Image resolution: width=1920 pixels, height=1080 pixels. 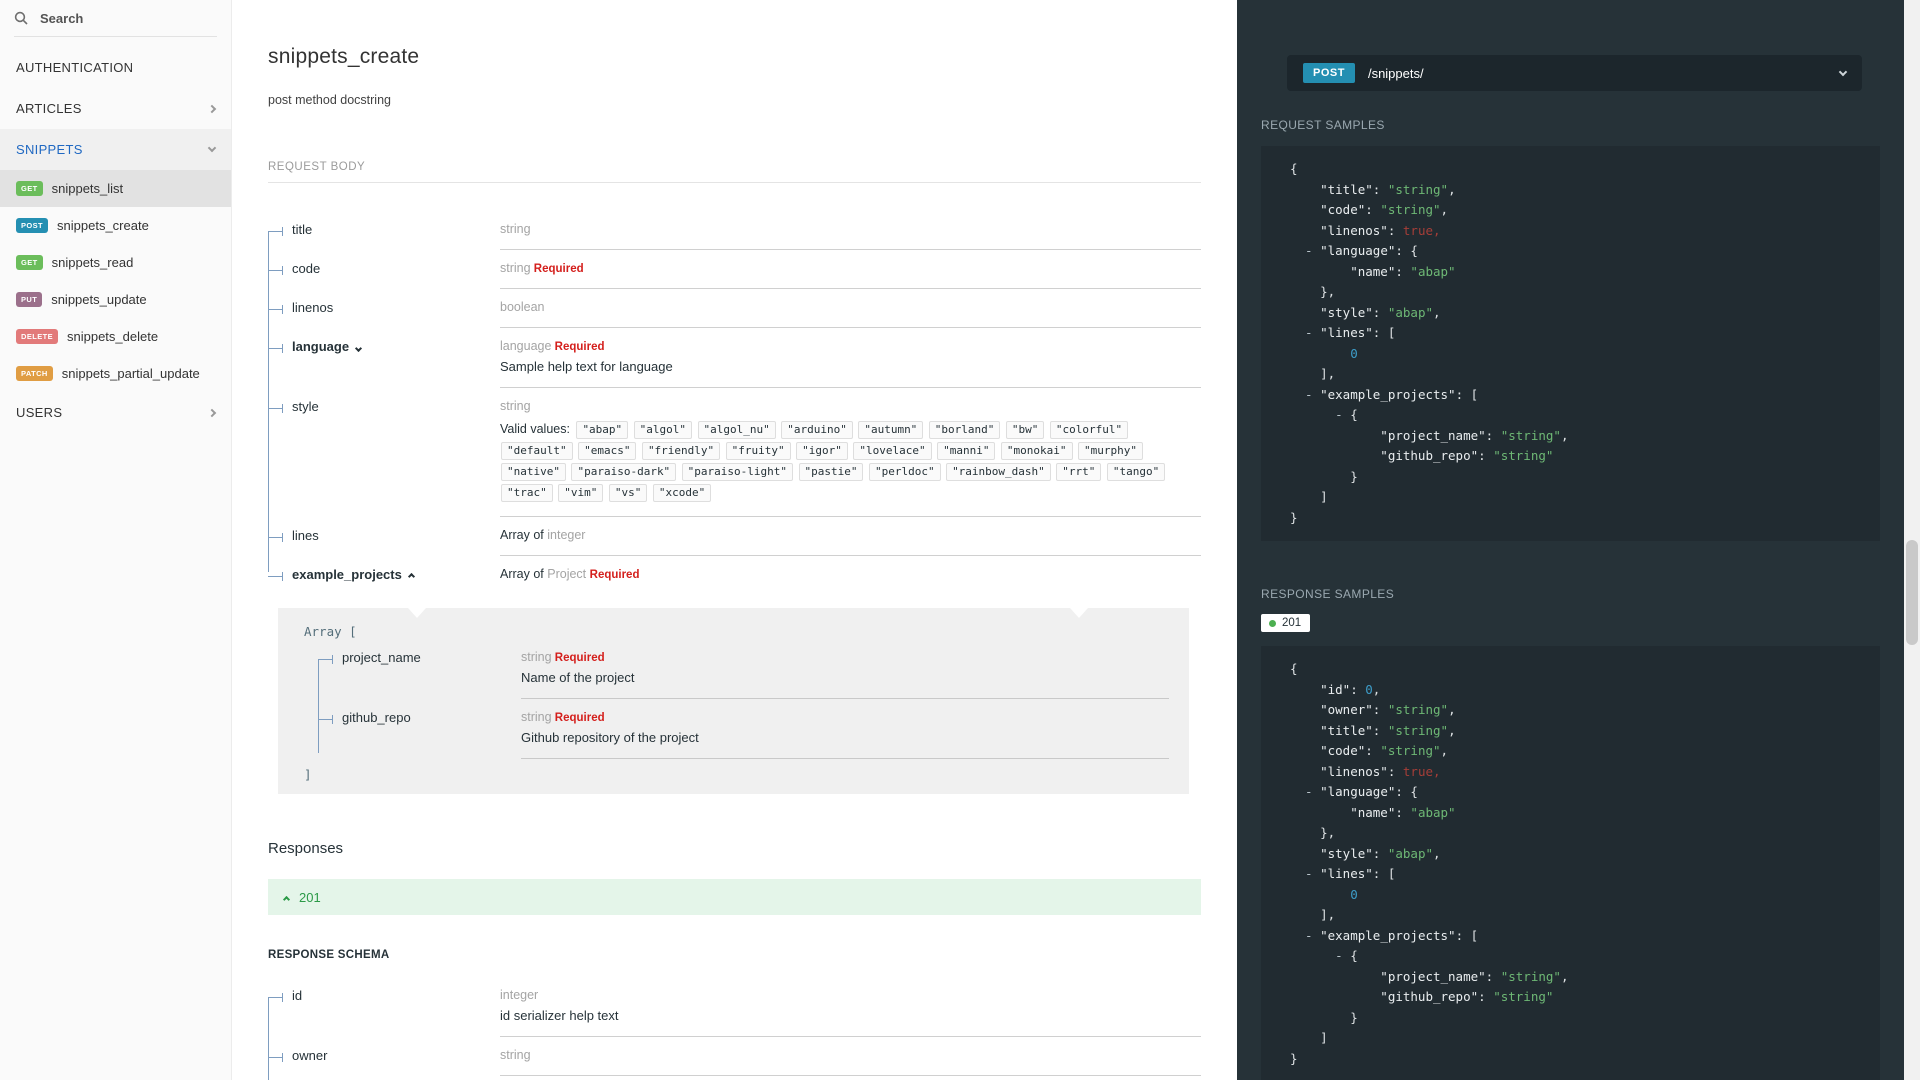 I want to click on field-row-lines: lines Array of integer, so click(x=734, y=536).